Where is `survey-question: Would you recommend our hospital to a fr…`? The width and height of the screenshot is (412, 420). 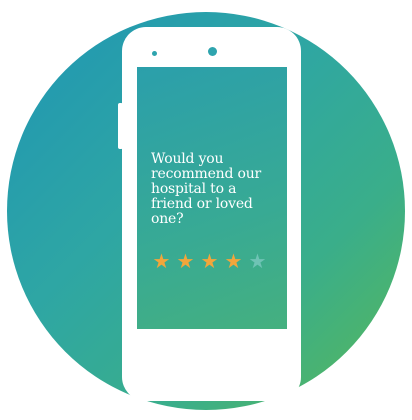 survey-question: Would you recommend our hospital to a fr… is located at coordinates (206, 189).